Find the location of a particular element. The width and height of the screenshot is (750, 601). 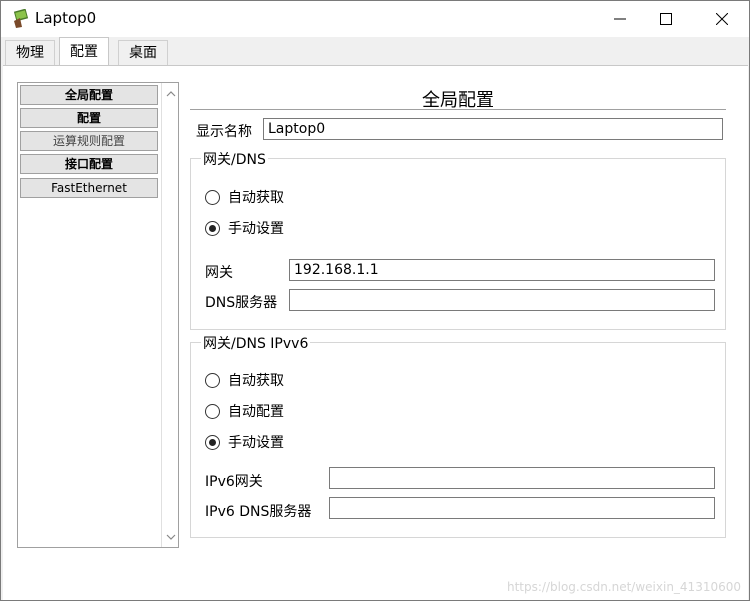

ipv4-auto-radio-row: 自动获取 is located at coordinates (244, 197).